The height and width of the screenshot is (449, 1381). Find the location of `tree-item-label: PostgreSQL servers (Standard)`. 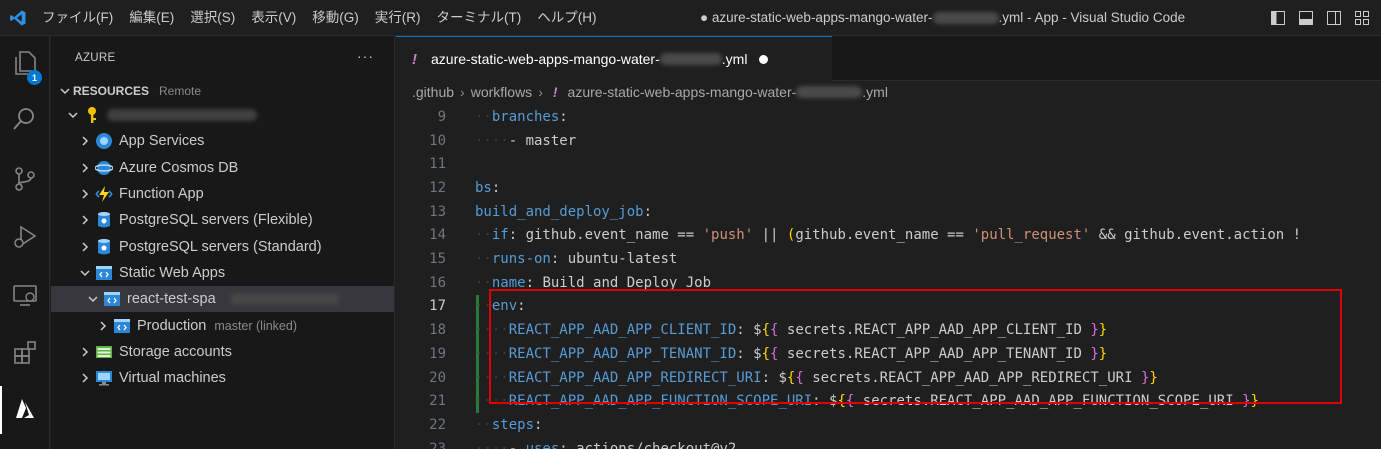

tree-item-label: PostgreSQL servers (Standard) is located at coordinates (220, 246).